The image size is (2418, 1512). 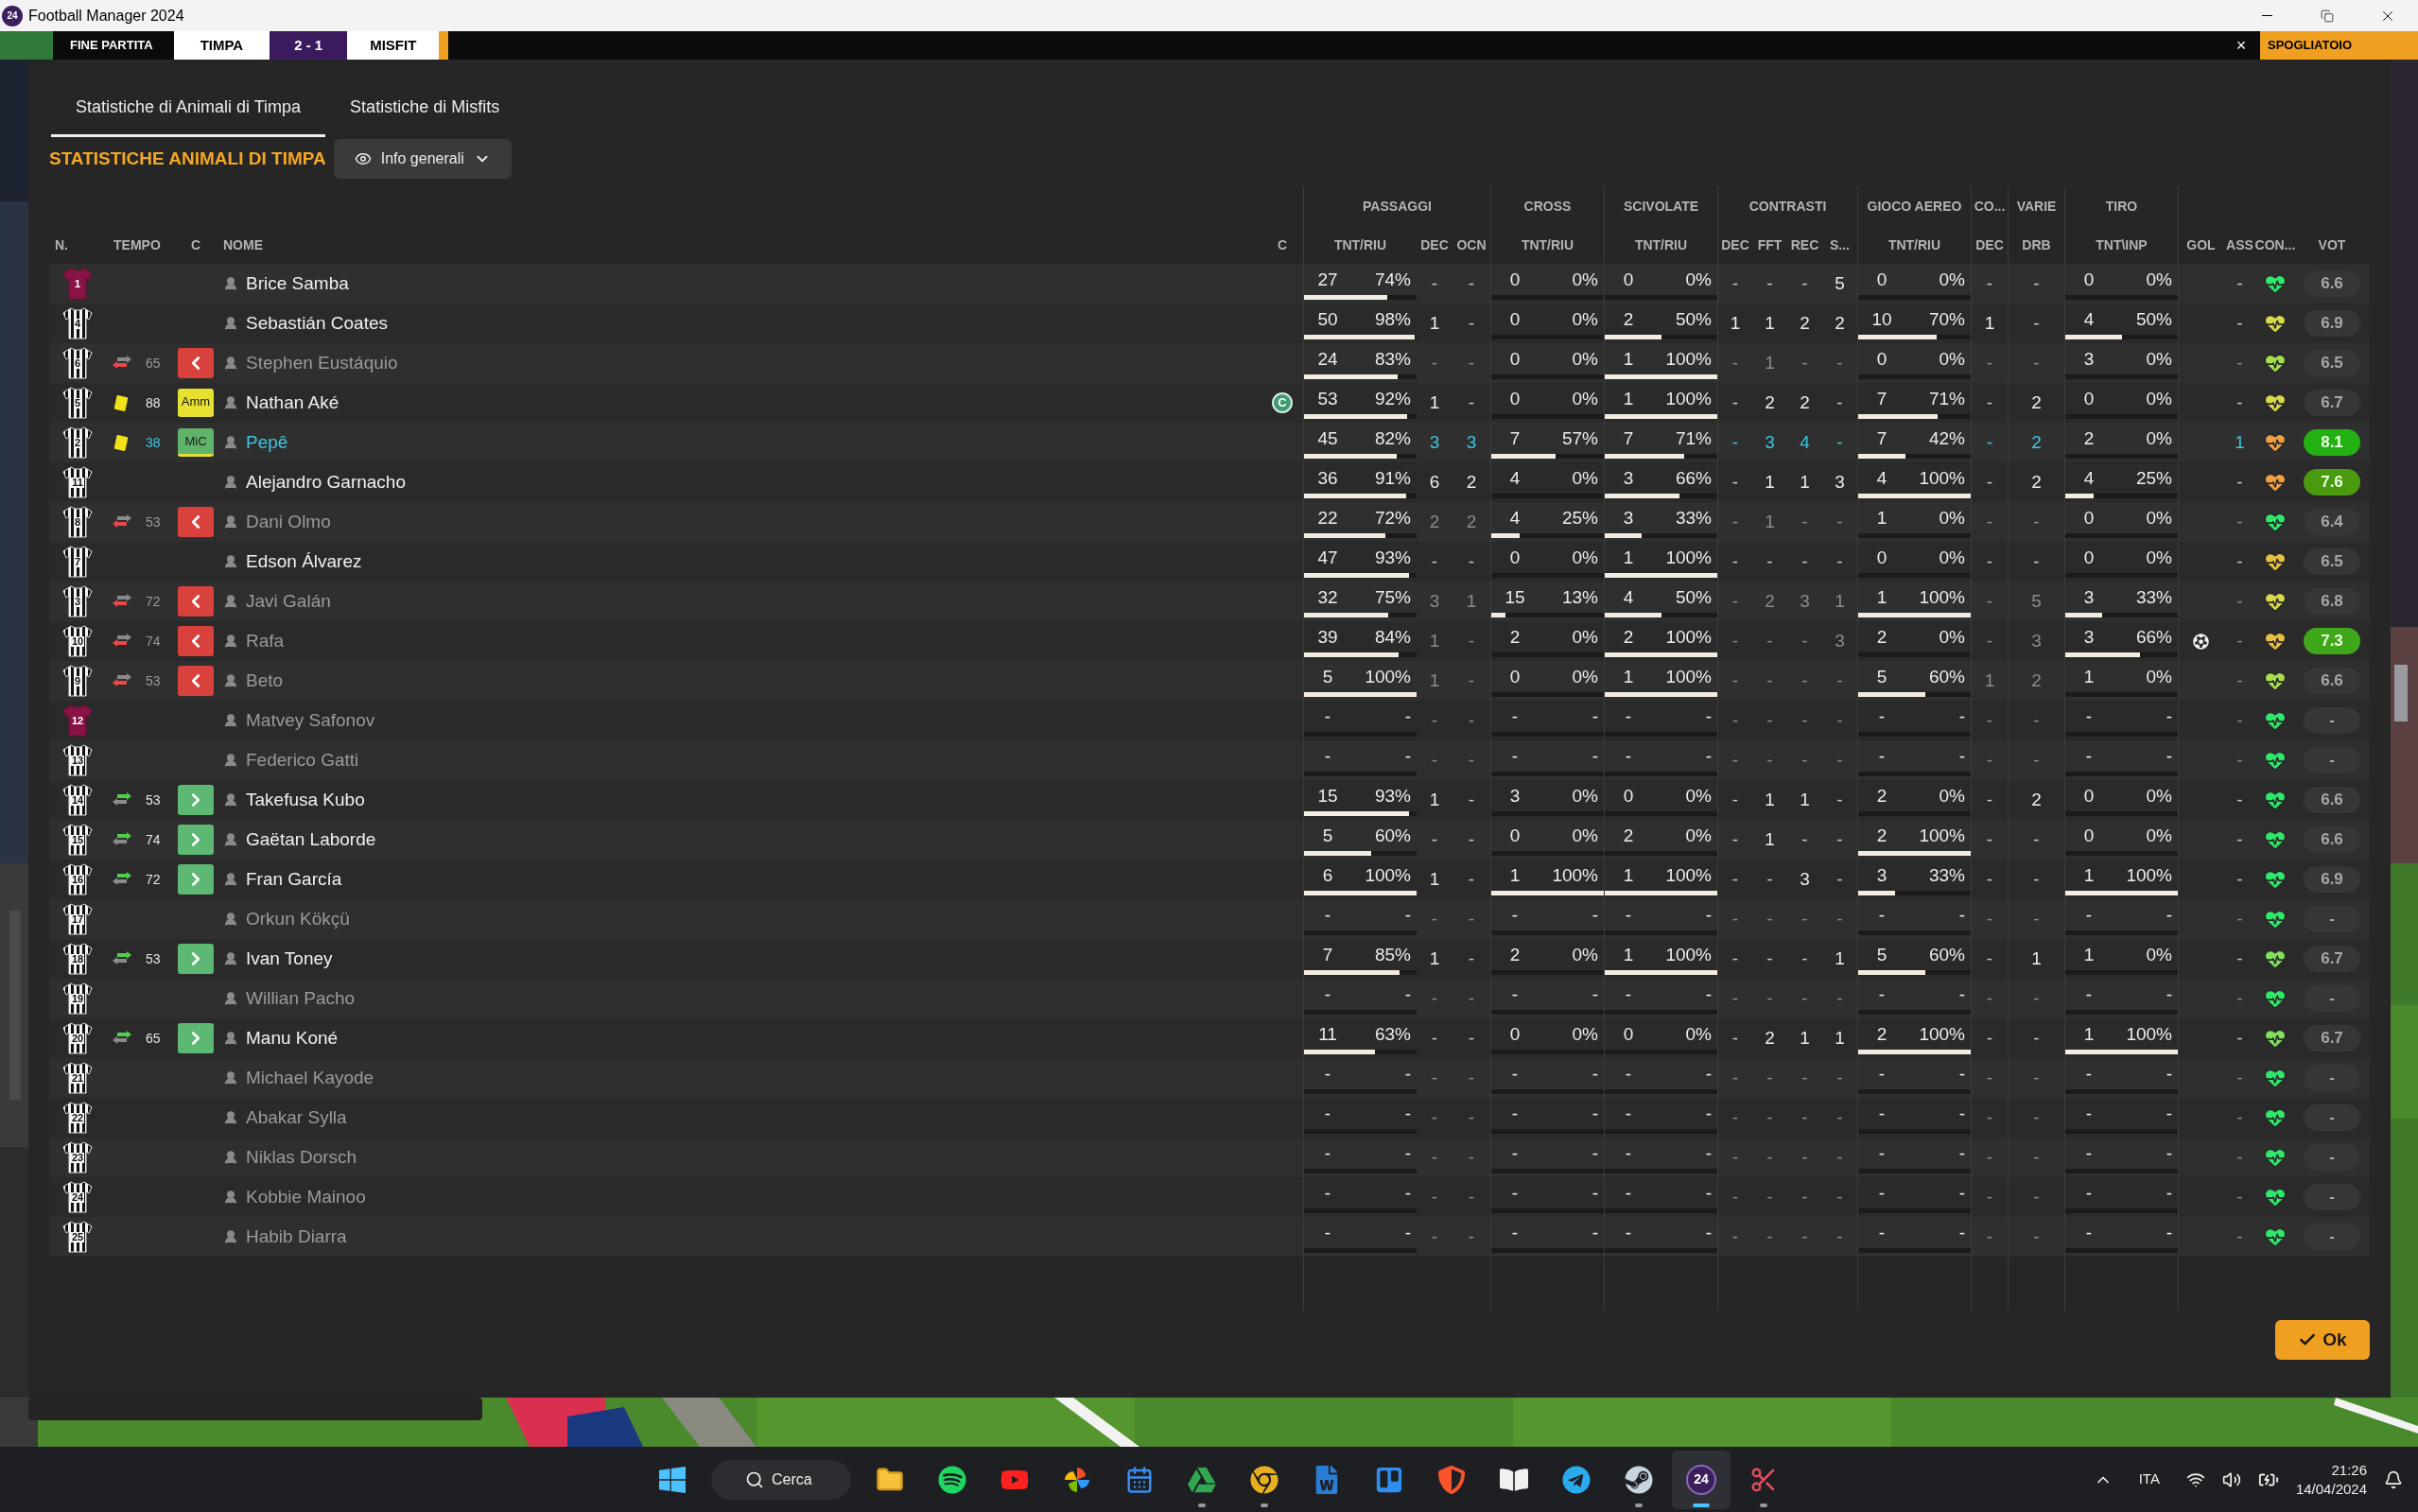 What do you see at coordinates (1209, 998) in the screenshot?
I see `player-row: 19 Willian Pacho - - - - - - - - - - - - - - - - - - - -` at bounding box center [1209, 998].